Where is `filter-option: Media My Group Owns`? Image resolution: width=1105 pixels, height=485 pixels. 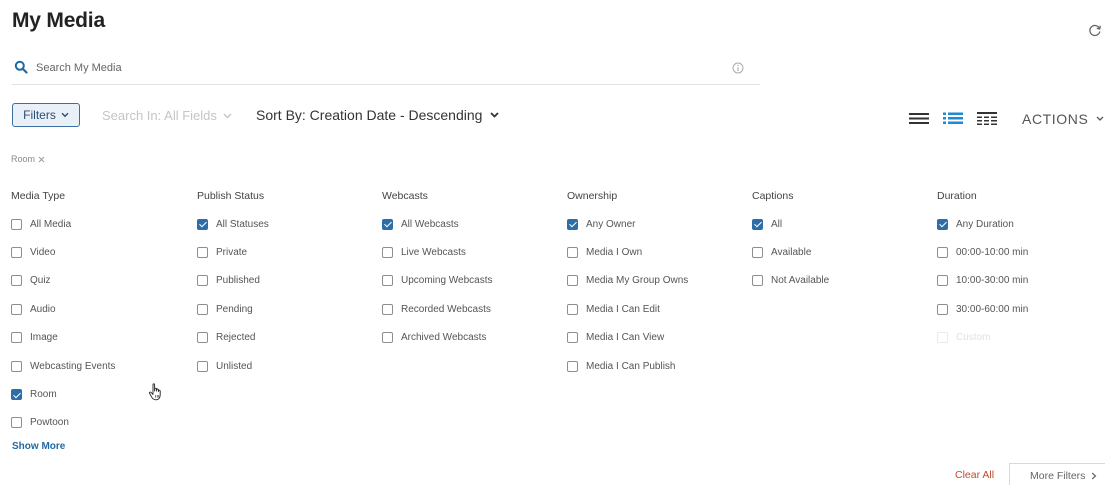 filter-option: Media My Group Owns is located at coordinates (657, 281).